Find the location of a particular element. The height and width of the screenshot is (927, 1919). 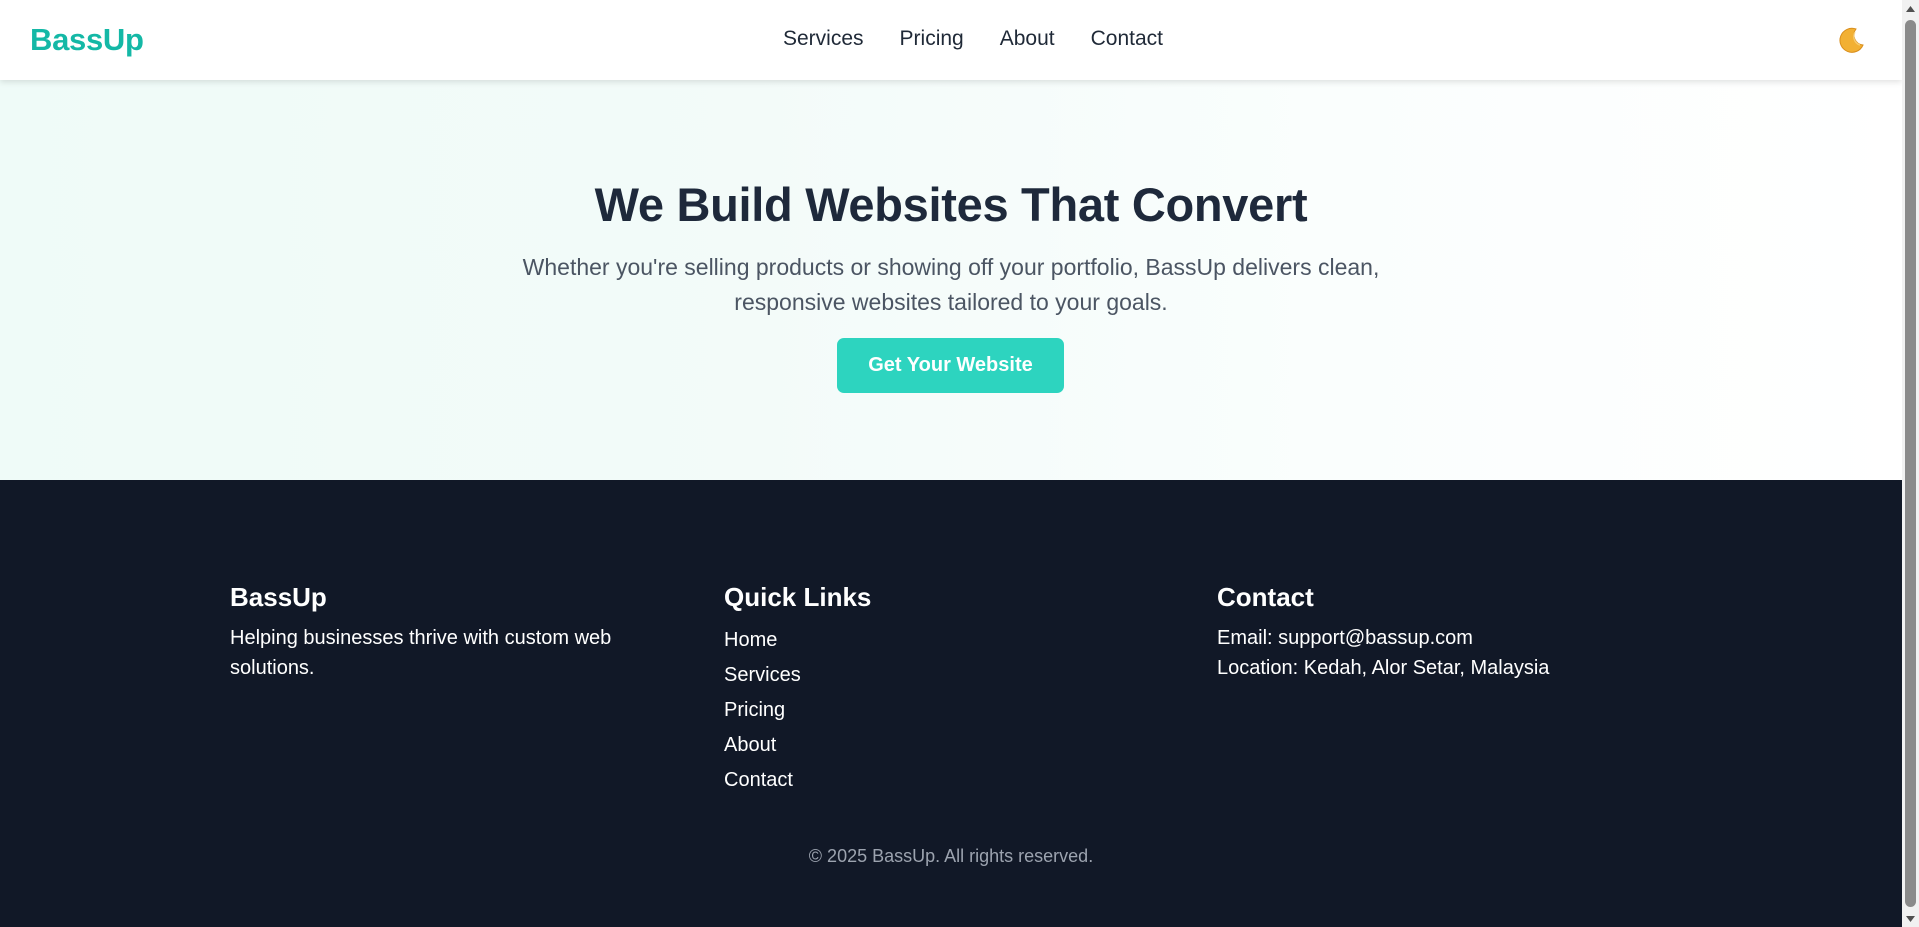

scroll-down-arrow-icon is located at coordinates (1910, 918).